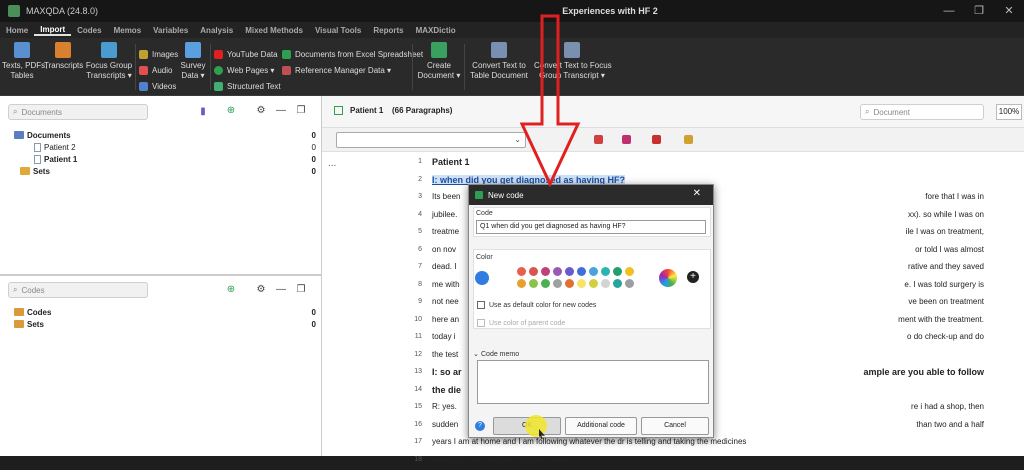  Describe the element at coordinates (167, 135) in the screenshot. I see `tree-documents: Documents 0` at that location.